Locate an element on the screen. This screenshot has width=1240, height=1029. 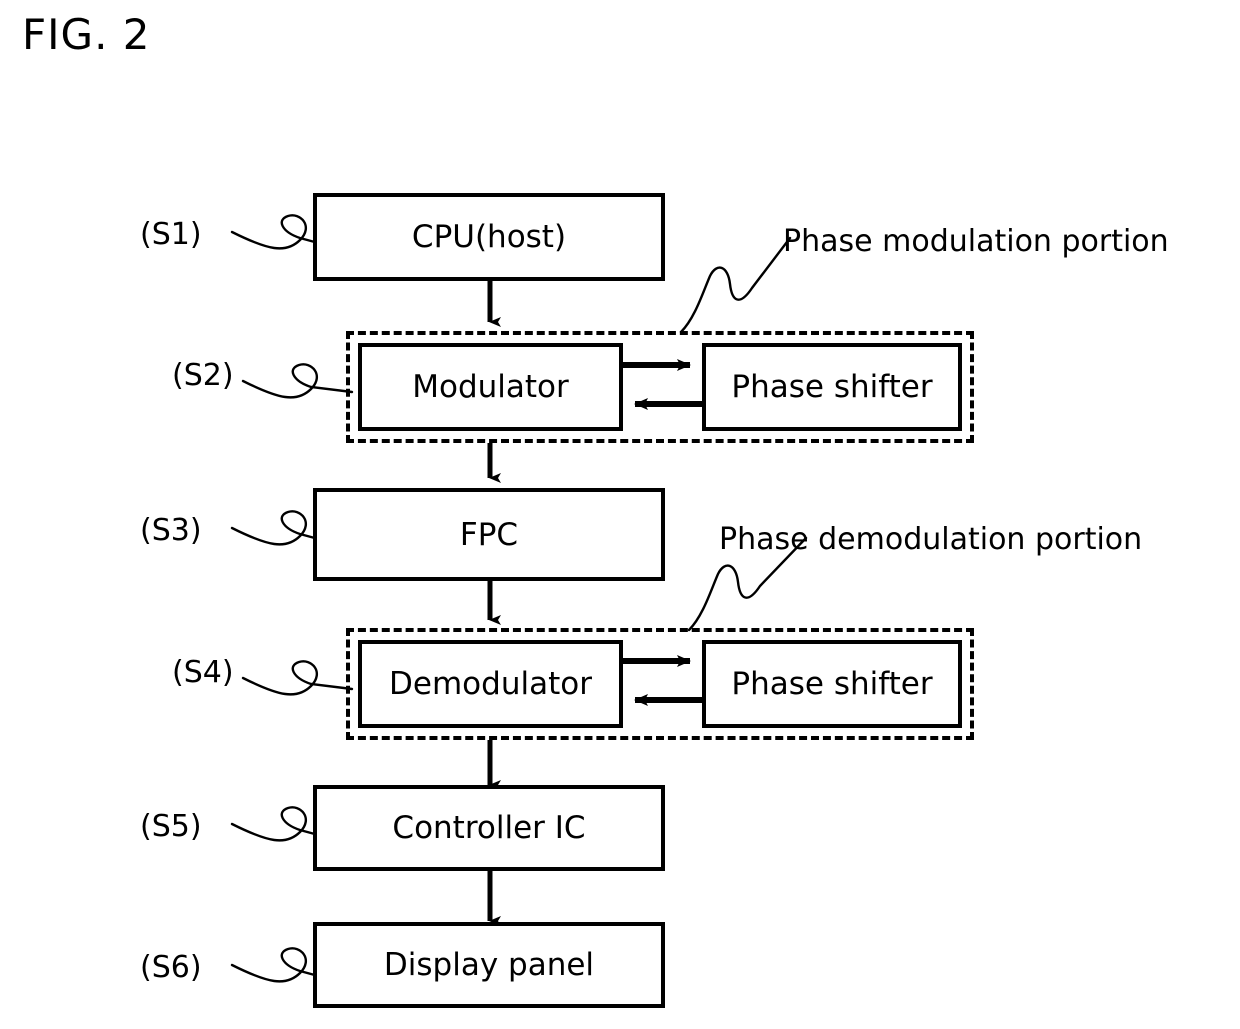
node-phase-shifter-top: Phase shifter is located at coordinates (832, 387).